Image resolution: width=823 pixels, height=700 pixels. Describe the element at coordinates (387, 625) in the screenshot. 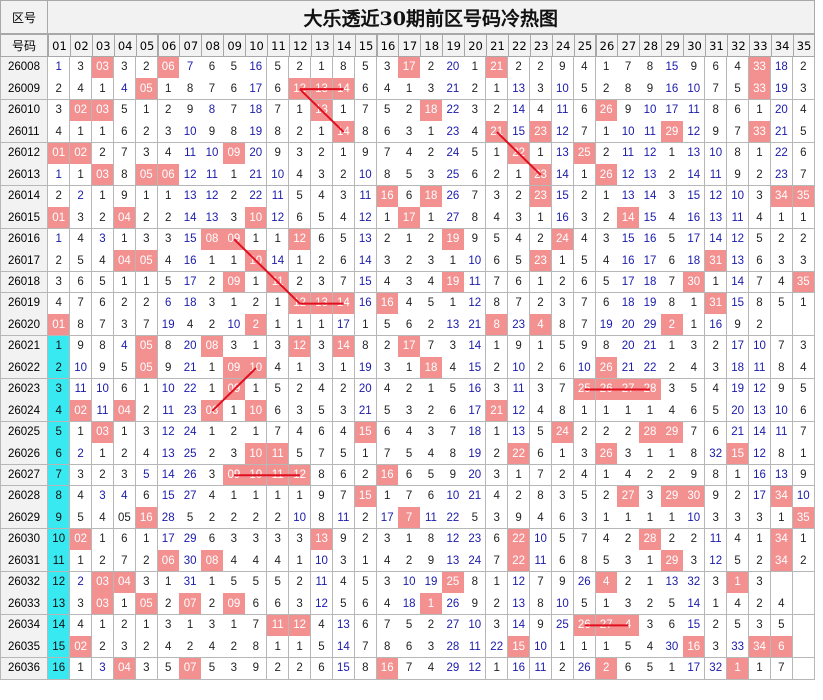

I see `cell-26034-16: 7` at that location.